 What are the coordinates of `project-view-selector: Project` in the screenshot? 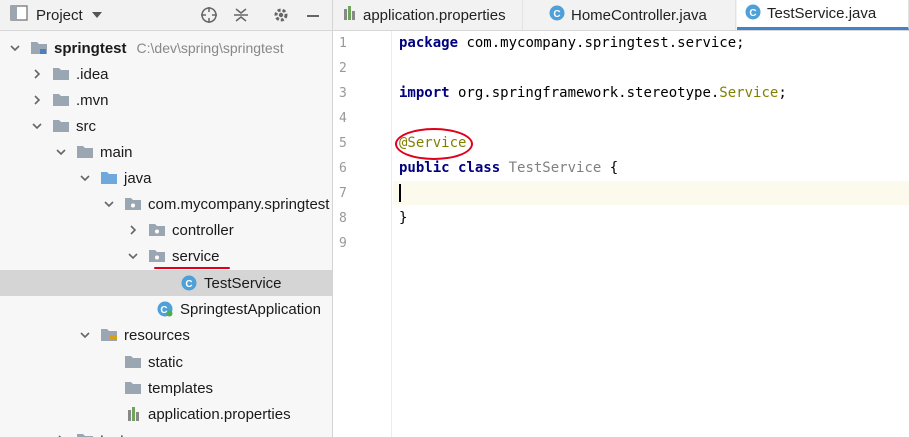 It's located at (56, 15).